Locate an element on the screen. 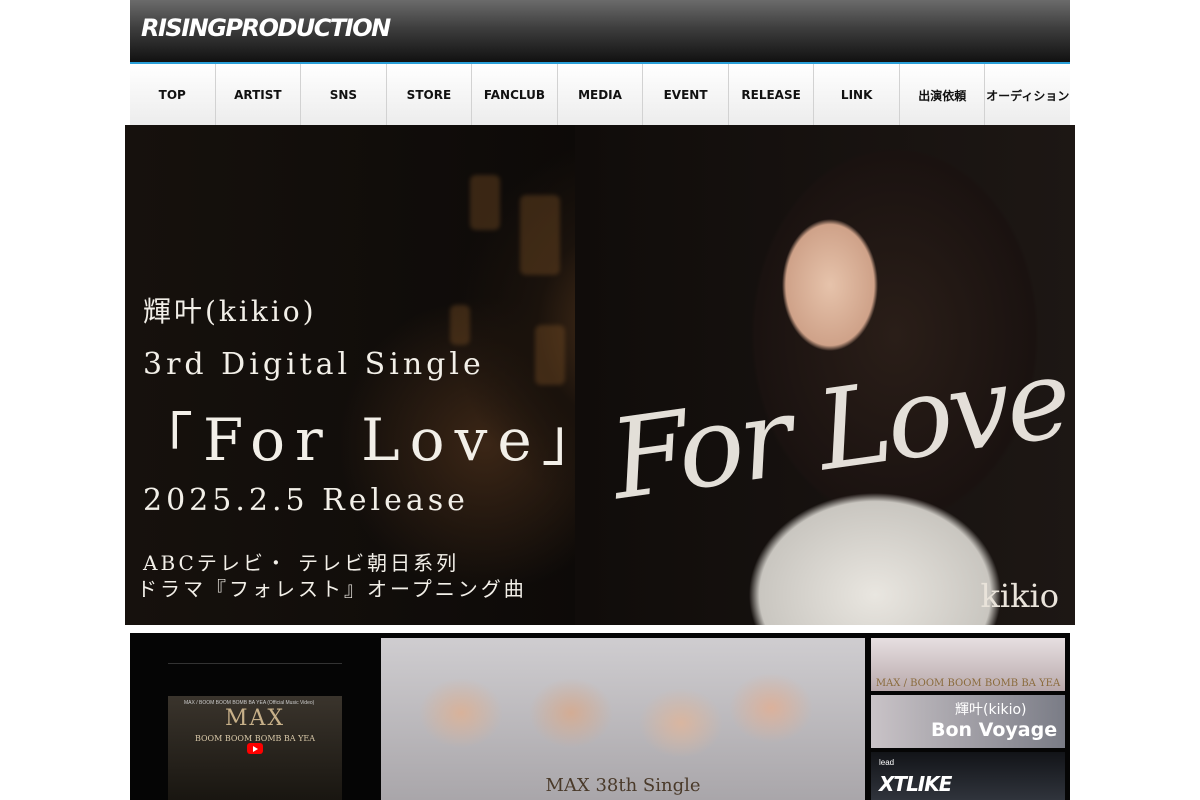  banner-release-date: 2025.2.5 Release is located at coordinates (306, 500).